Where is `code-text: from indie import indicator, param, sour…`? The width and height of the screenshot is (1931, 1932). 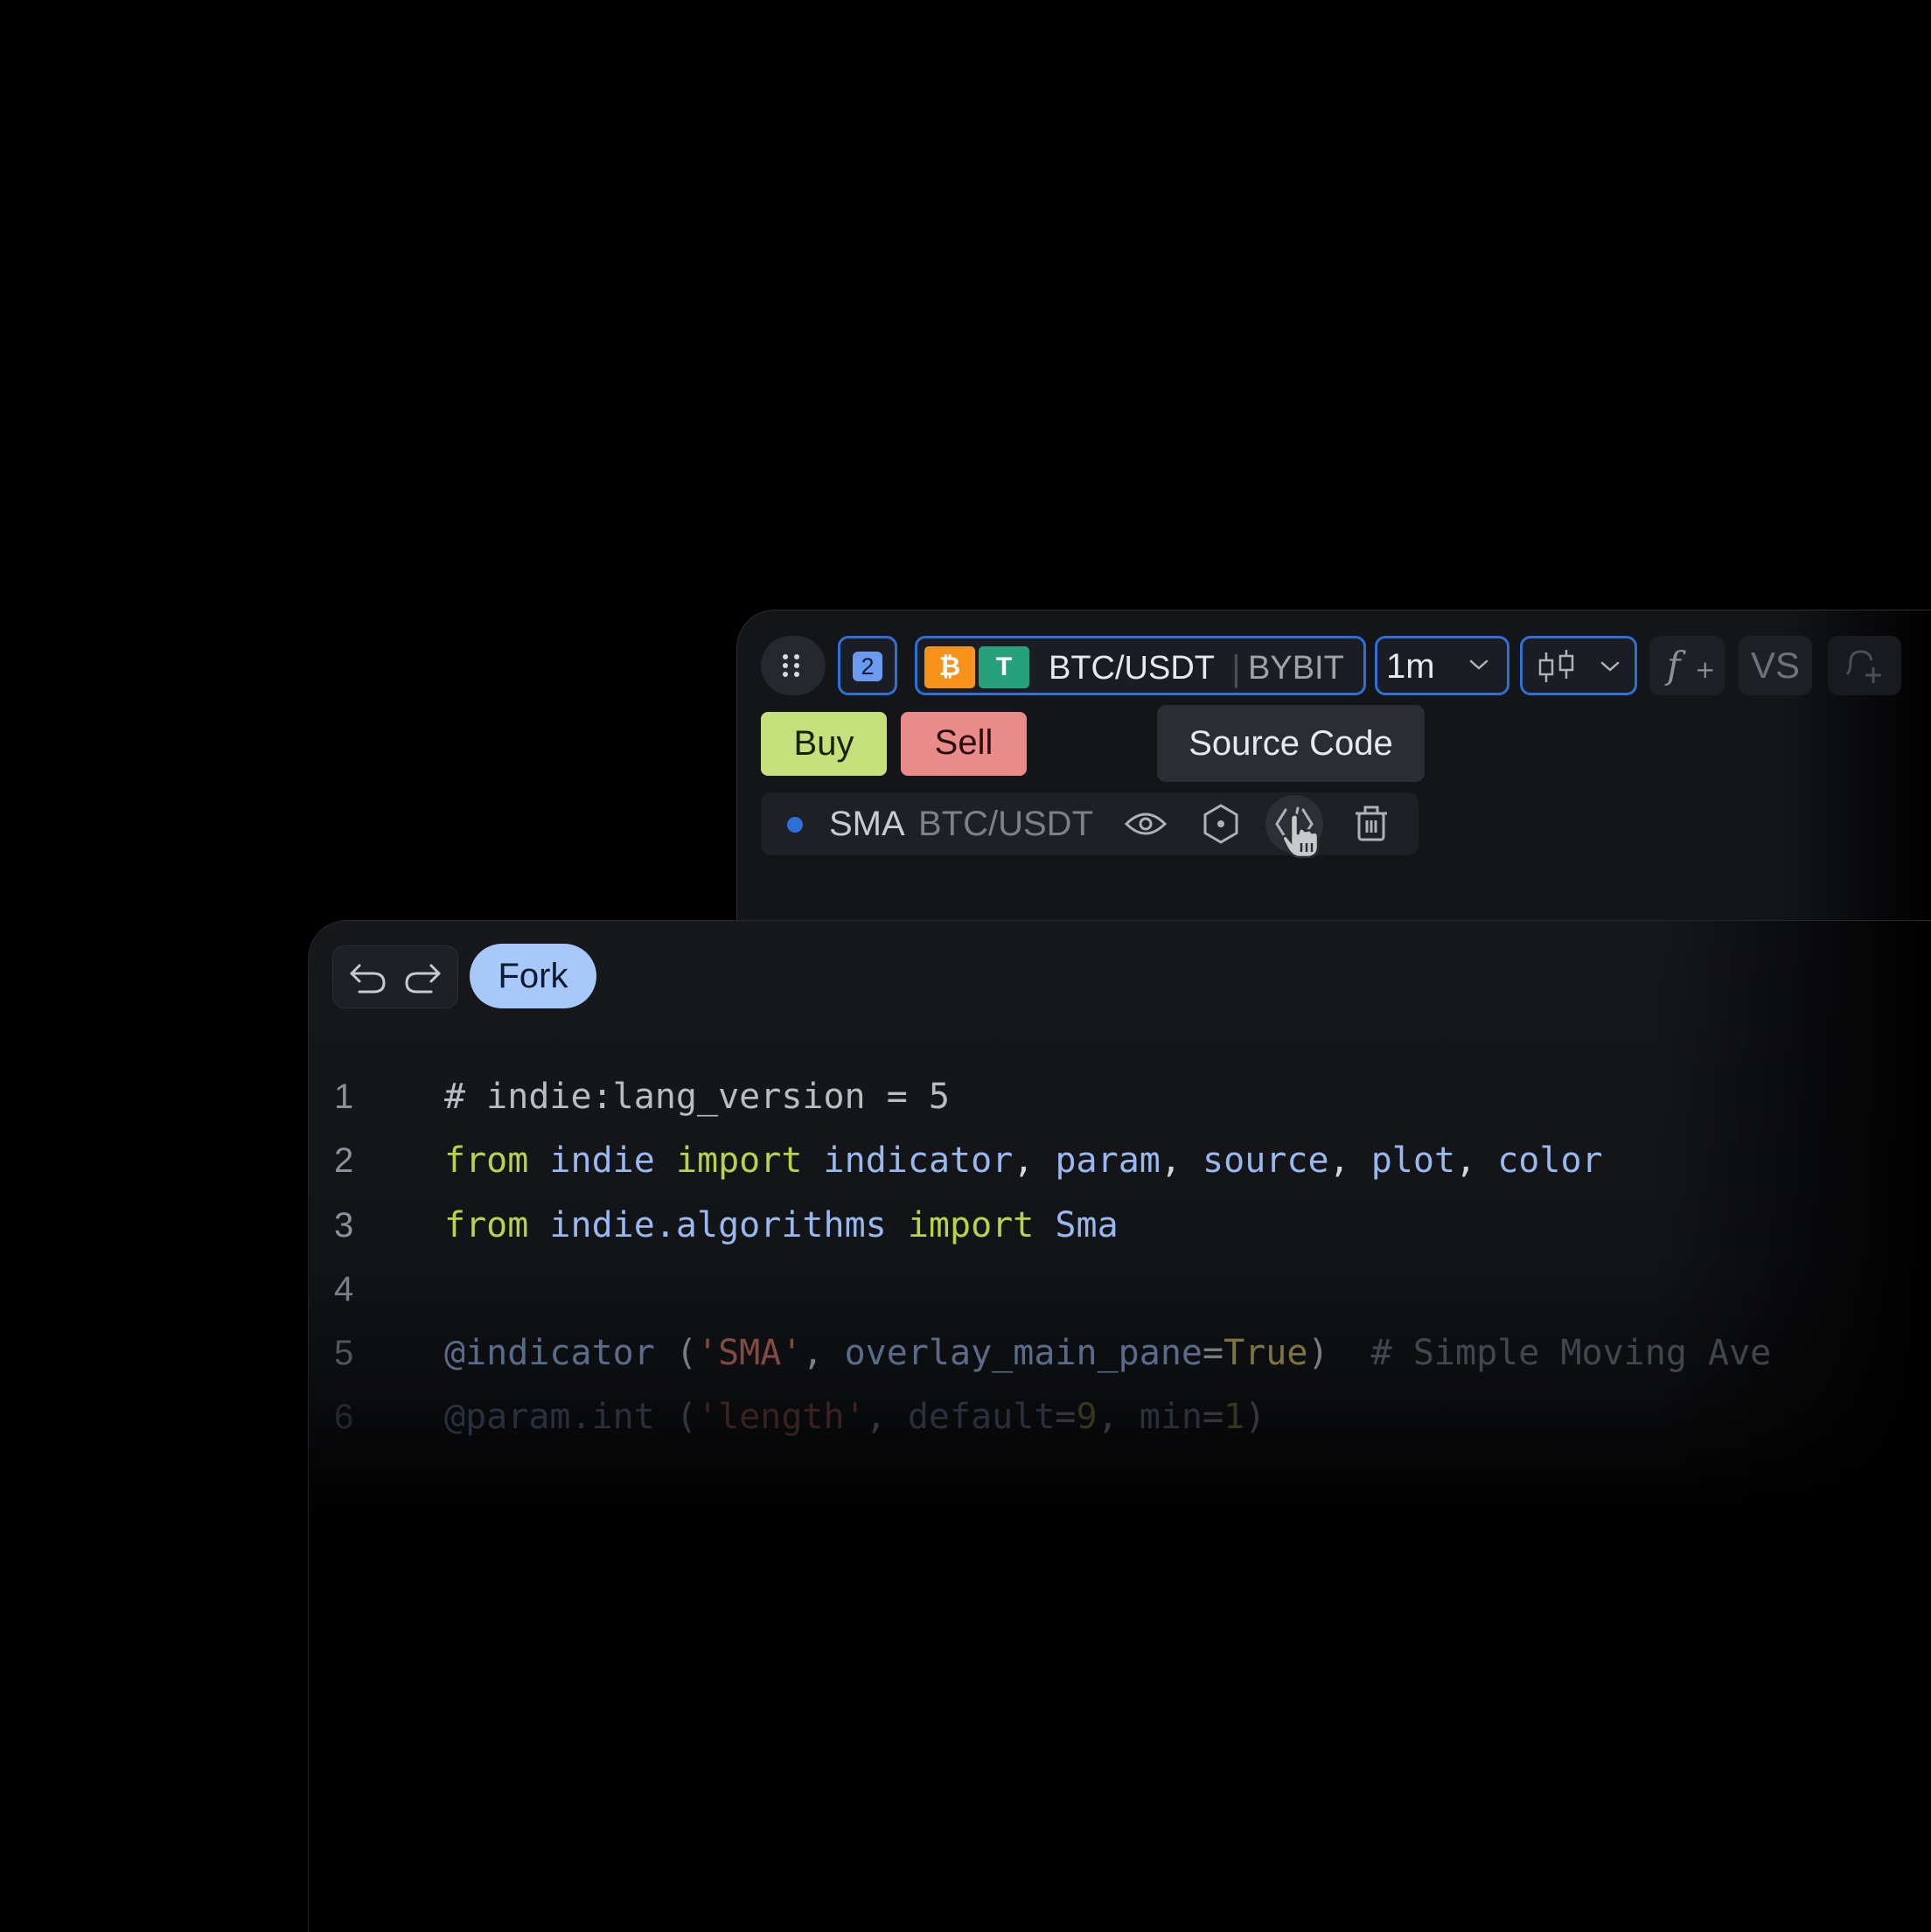 code-text: from indie import indicator, param, sour… is located at coordinates (1024, 1160).